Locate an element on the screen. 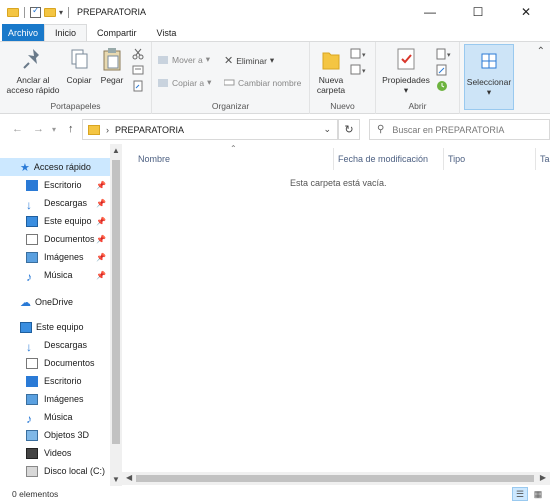  paste-button: Pegar is located at coordinates (112, 65).